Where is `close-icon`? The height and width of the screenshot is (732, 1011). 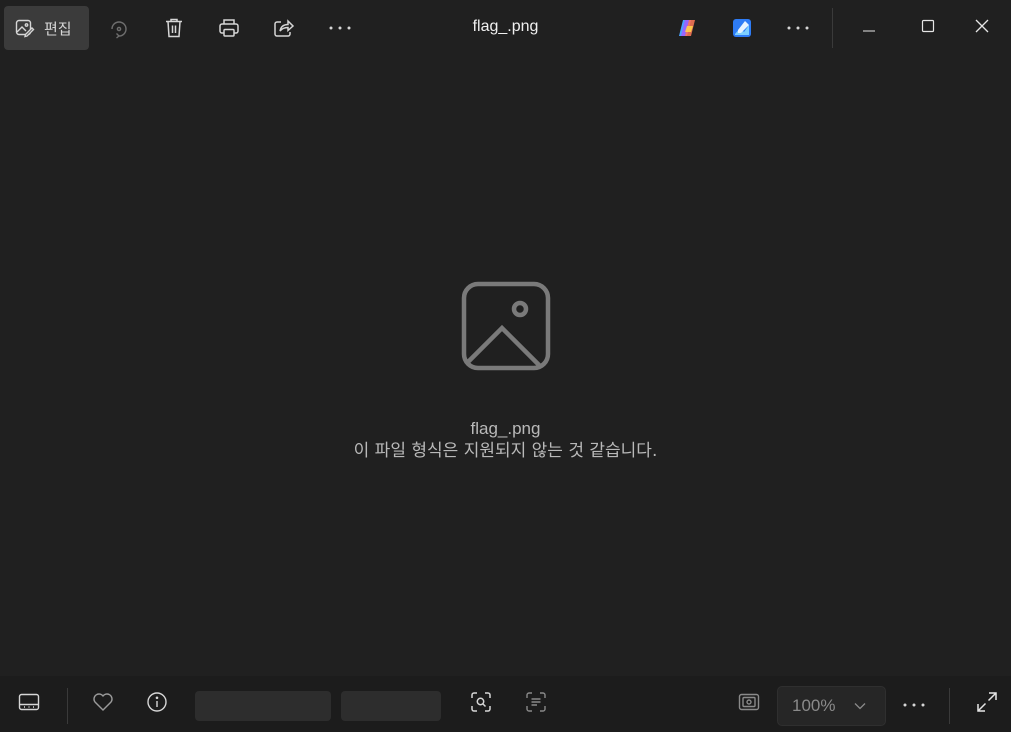
close-icon is located at coordinates (982, 28).